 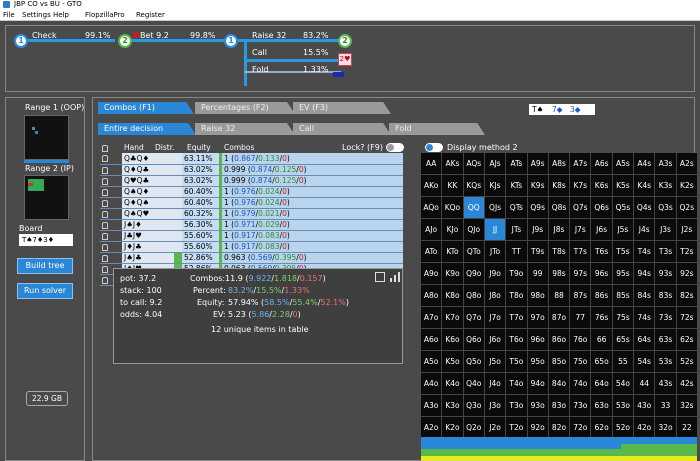 What do you see at coordinates (686, 273) in the screenshot?
I see `grid-cell: 92s` at bounding box center [686, 273].